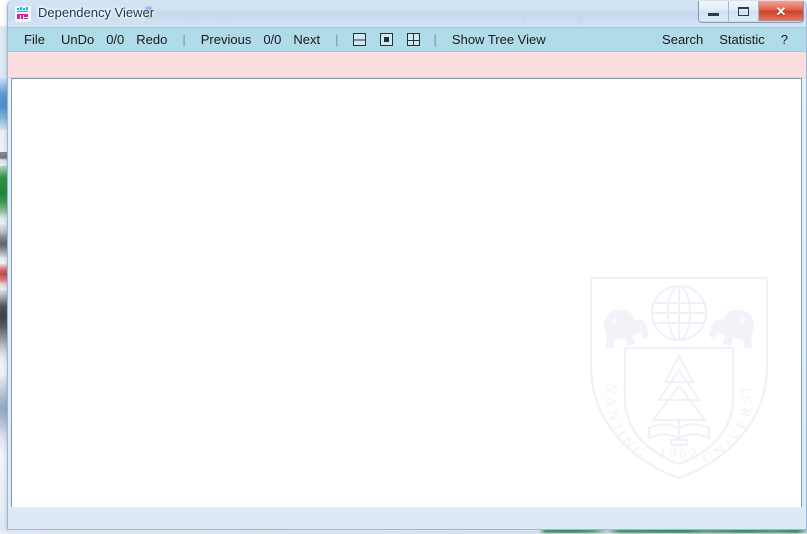 This screenshot has width=807, height=534. What do you see at coordinates (667, 369) in the screenshot?
I see `crest-text-right: UNIVERSITY` at bounding box center [667, 369].